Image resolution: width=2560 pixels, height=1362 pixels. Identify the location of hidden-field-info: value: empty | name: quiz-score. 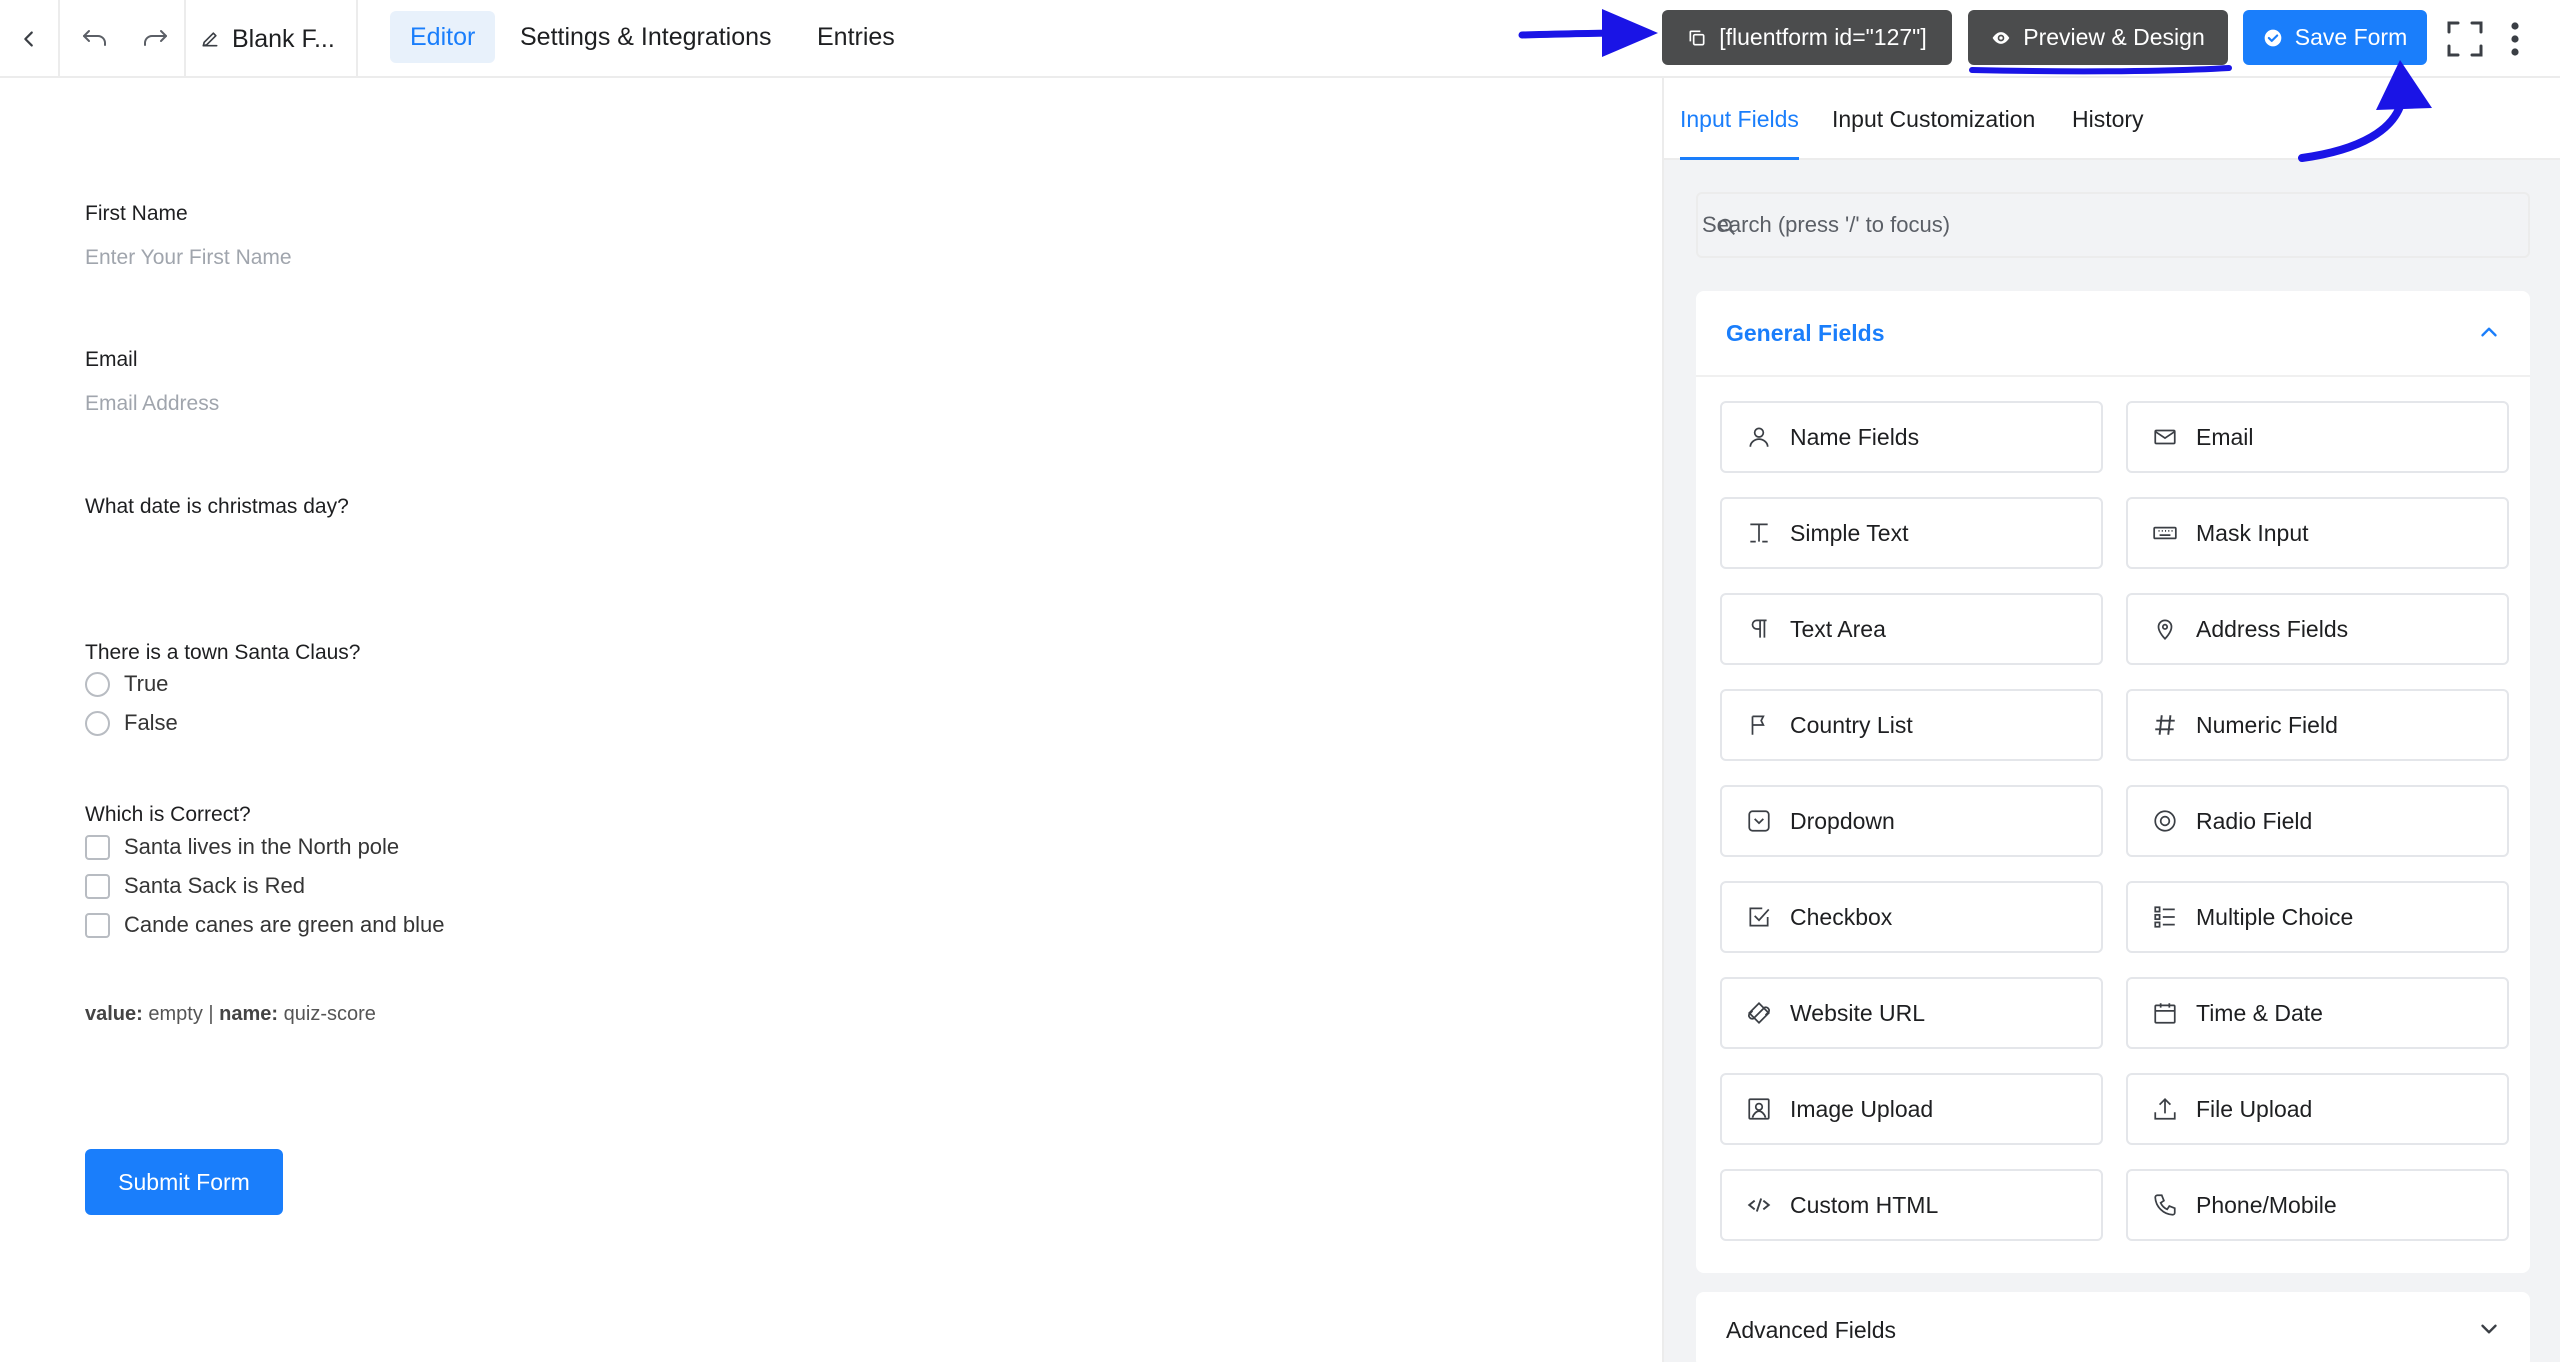
(230, 1014).